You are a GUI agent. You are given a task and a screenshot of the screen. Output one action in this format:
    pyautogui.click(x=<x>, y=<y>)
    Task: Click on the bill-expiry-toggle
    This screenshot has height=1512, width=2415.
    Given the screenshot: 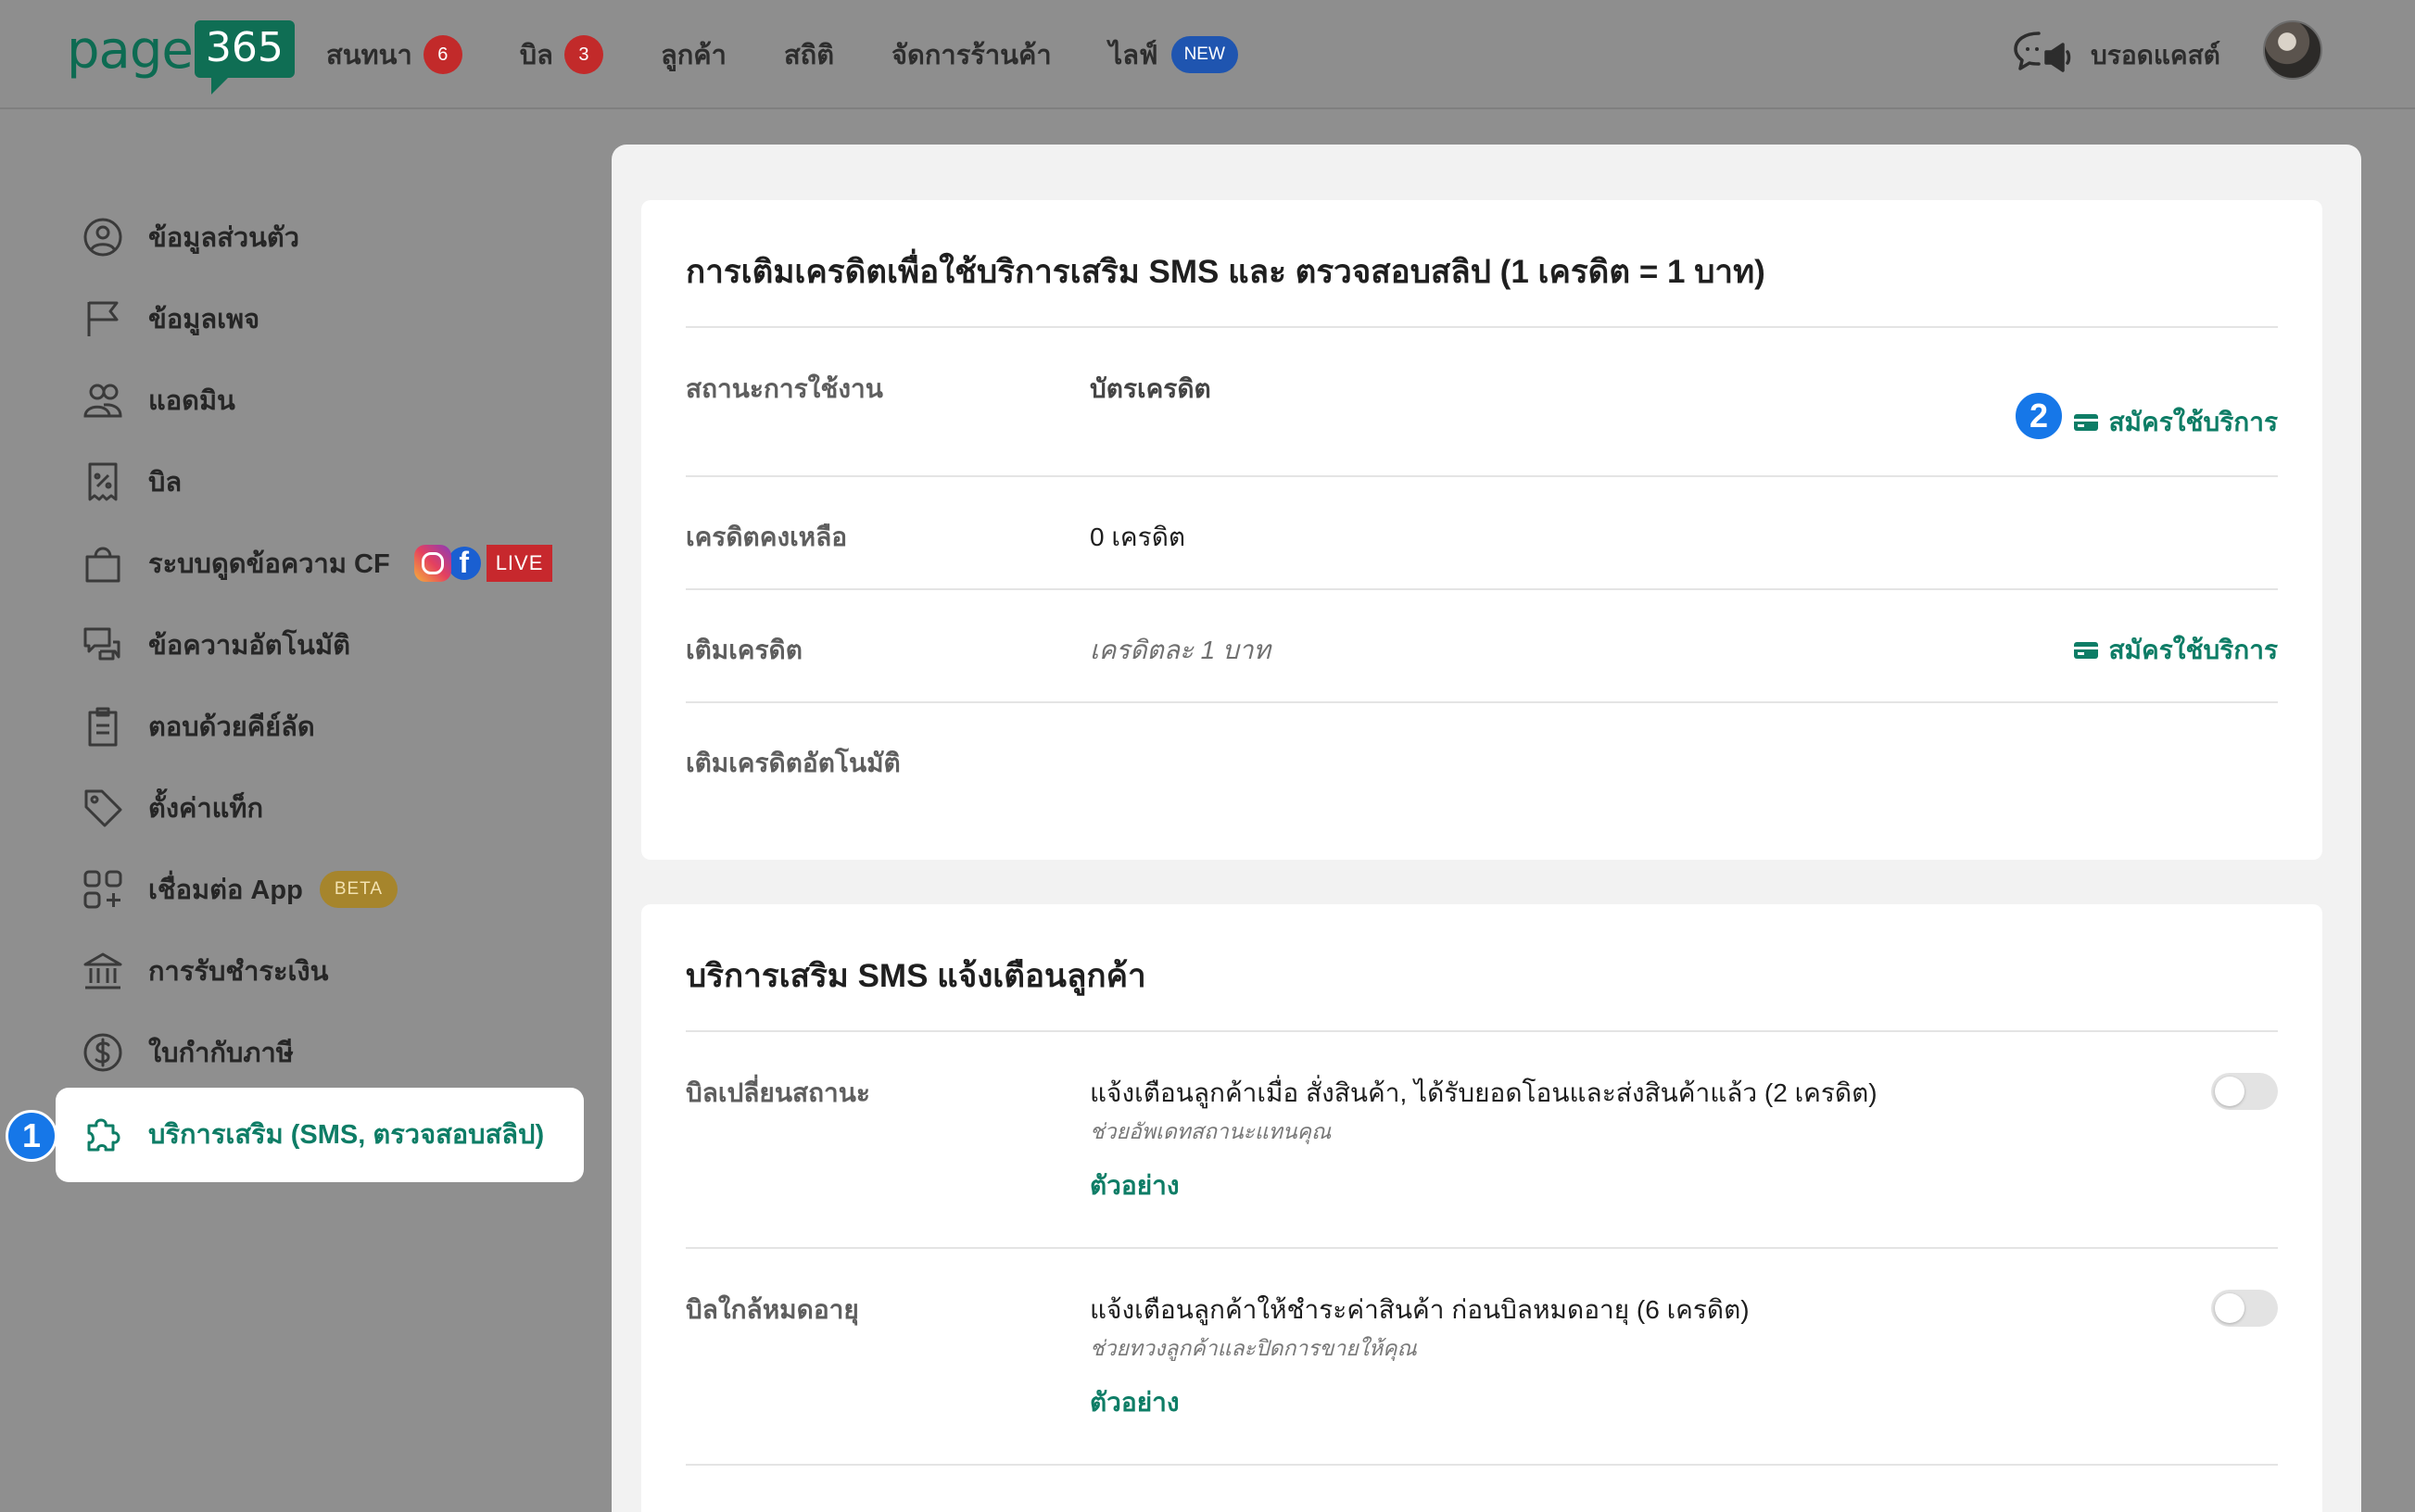 What is the action you would take?
    pyautogui.click(x=2244, y=1308)
    